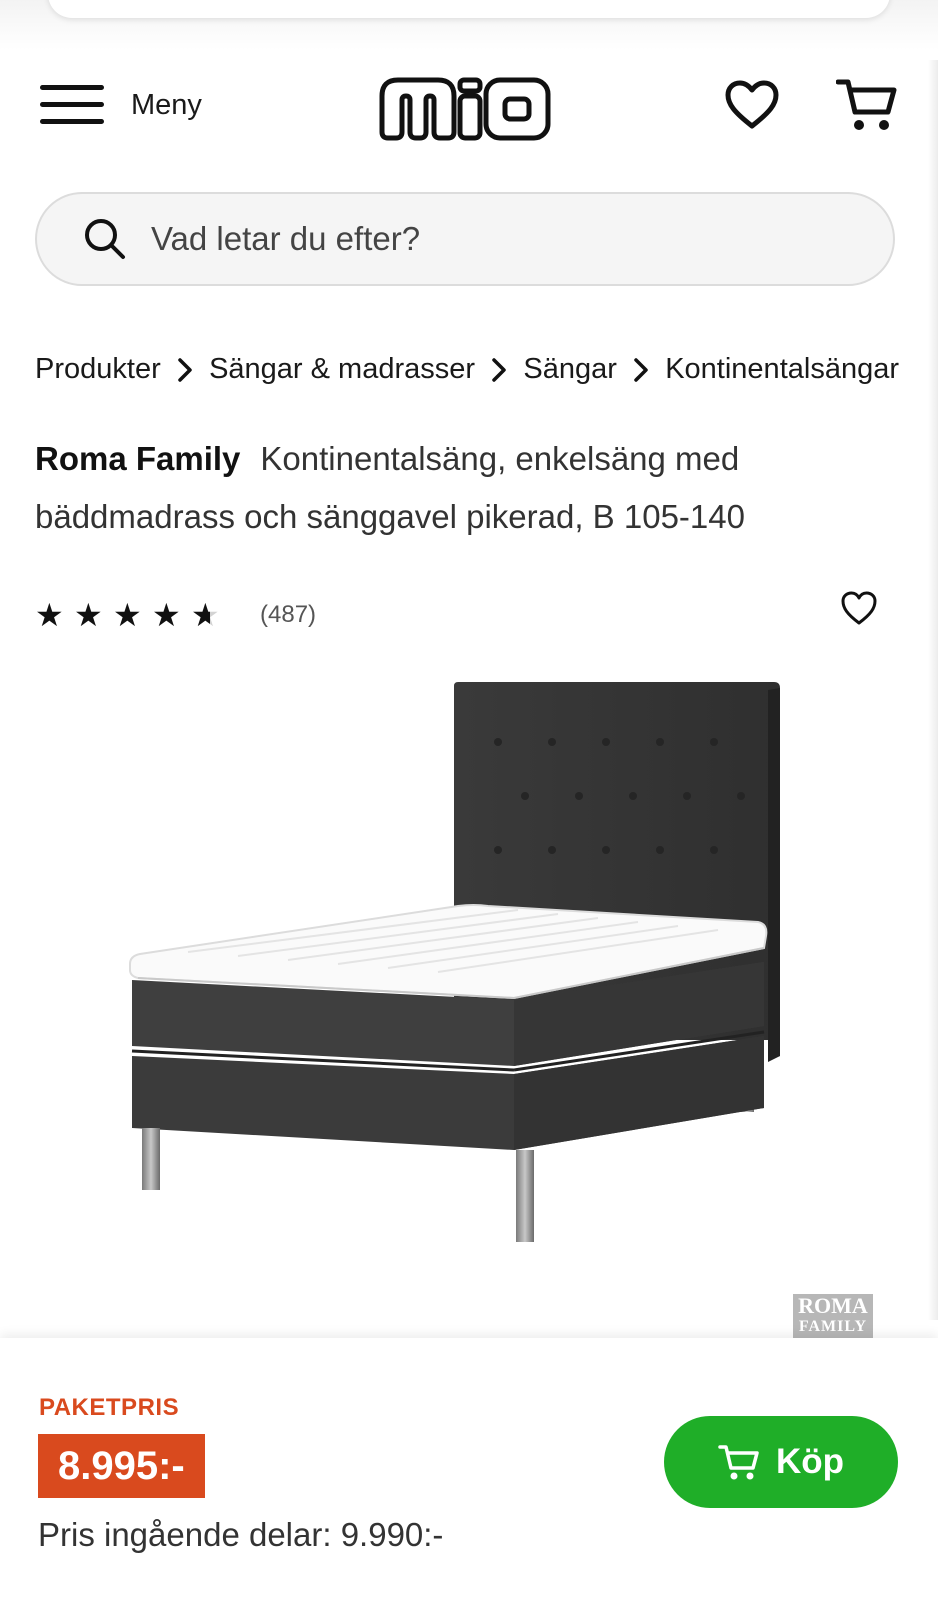 The image size is (938, 1600). What do you see at coordinates (121, 105) in the screenshot?
I see `menu-button: Meny` at bounding box center [121, 105].